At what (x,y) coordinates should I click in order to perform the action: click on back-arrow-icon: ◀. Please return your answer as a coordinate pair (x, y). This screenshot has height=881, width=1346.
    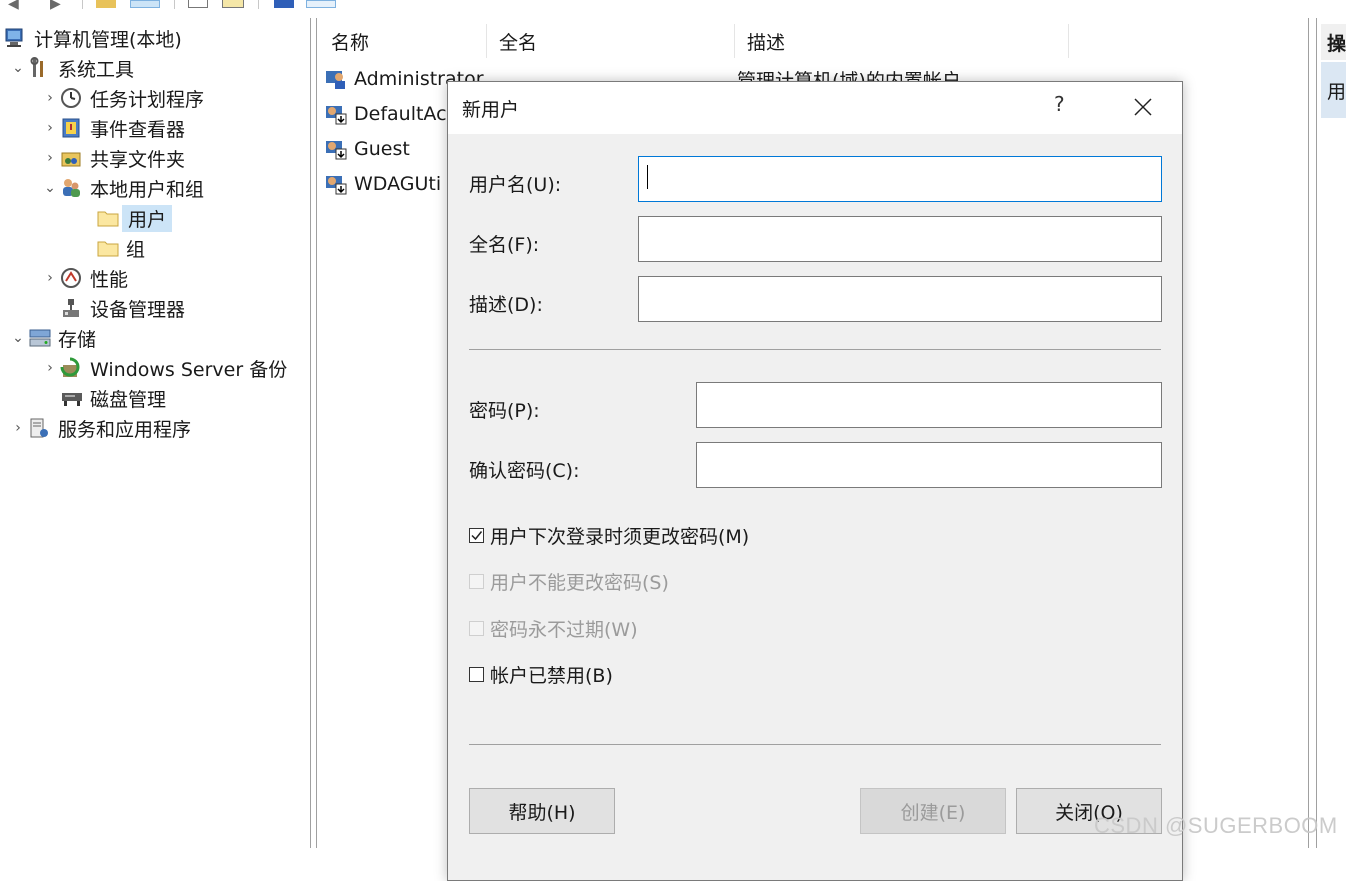
    Looking at the image, I should click on (13, 5).